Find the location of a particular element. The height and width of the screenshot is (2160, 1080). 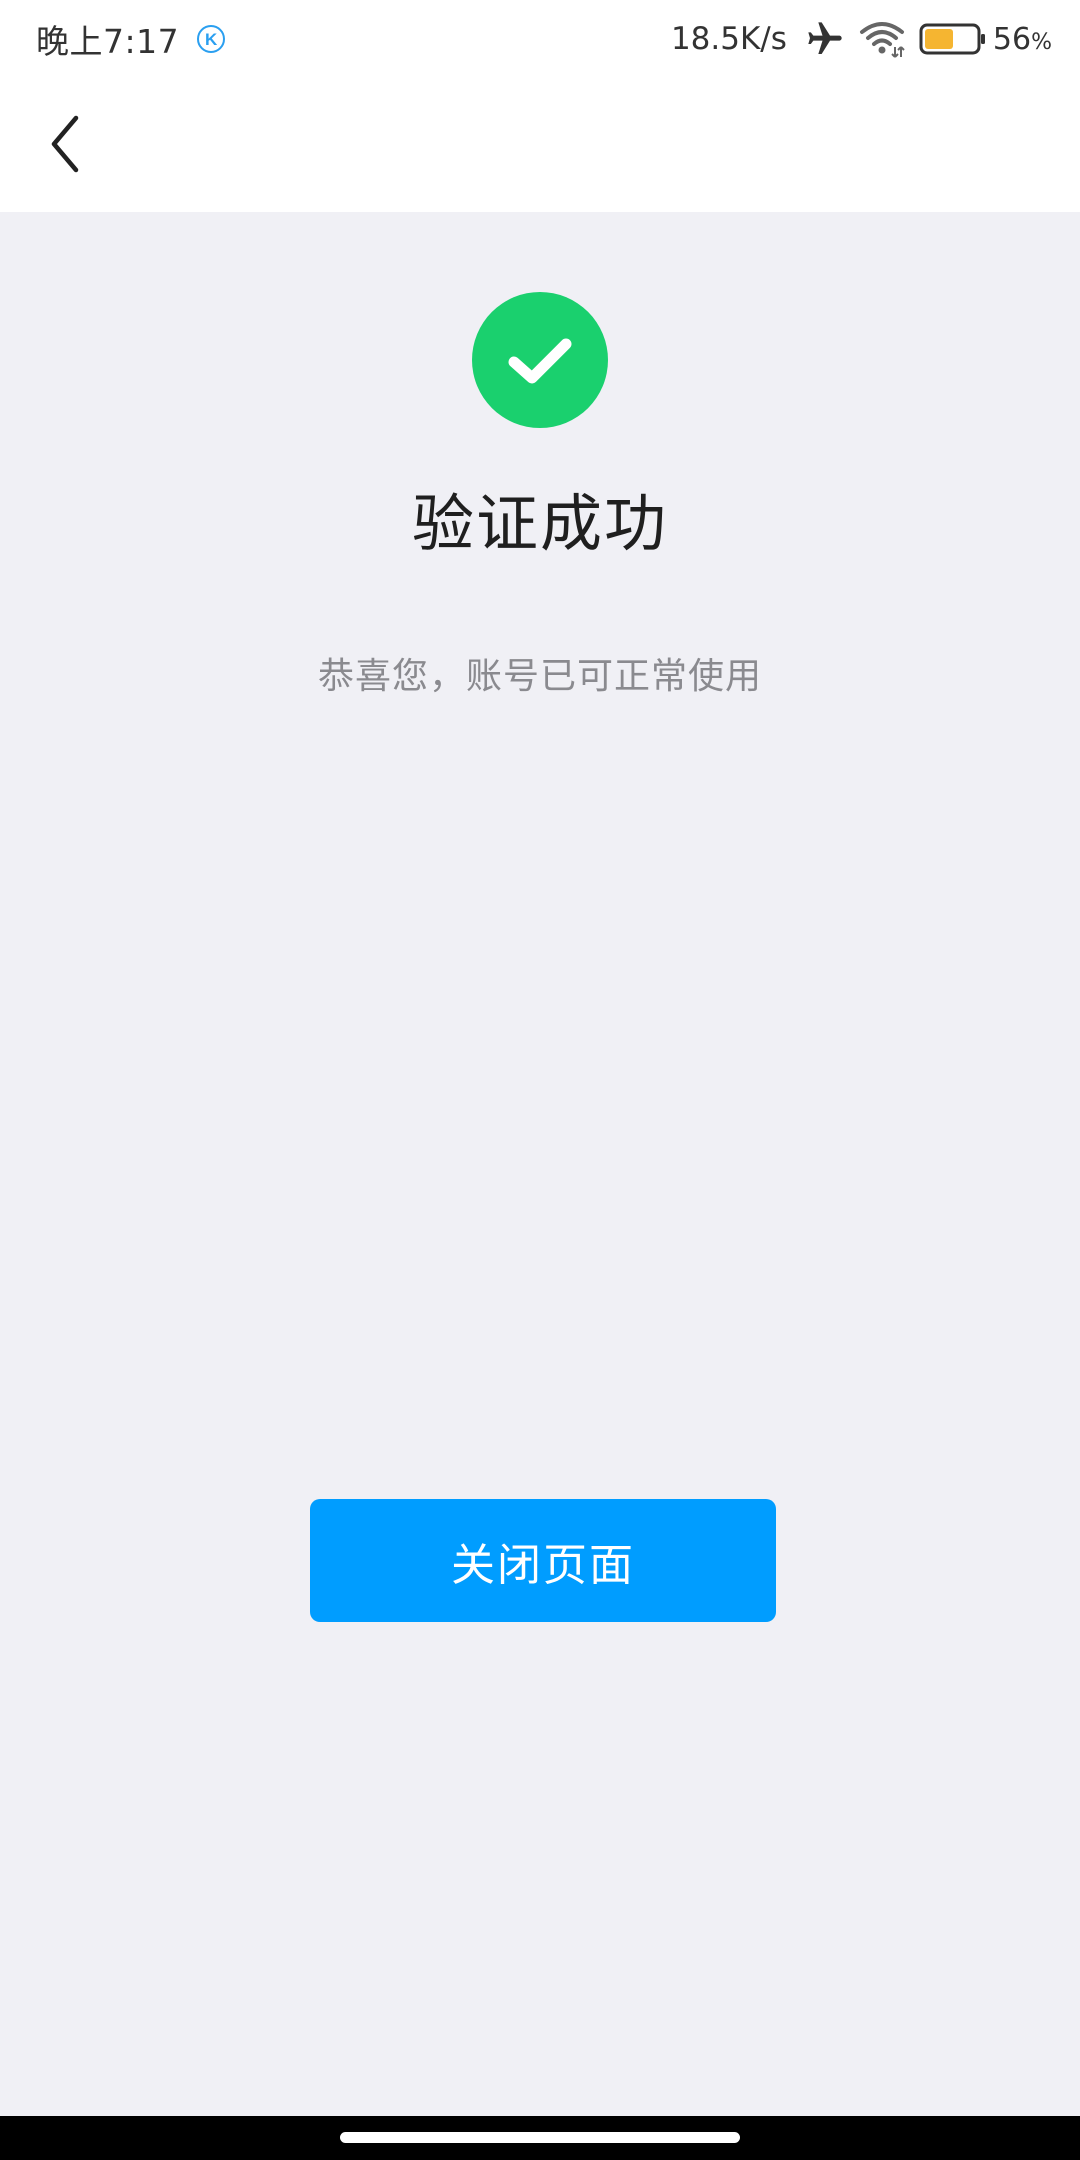

battery-icon is located at coordinates (953, 39).